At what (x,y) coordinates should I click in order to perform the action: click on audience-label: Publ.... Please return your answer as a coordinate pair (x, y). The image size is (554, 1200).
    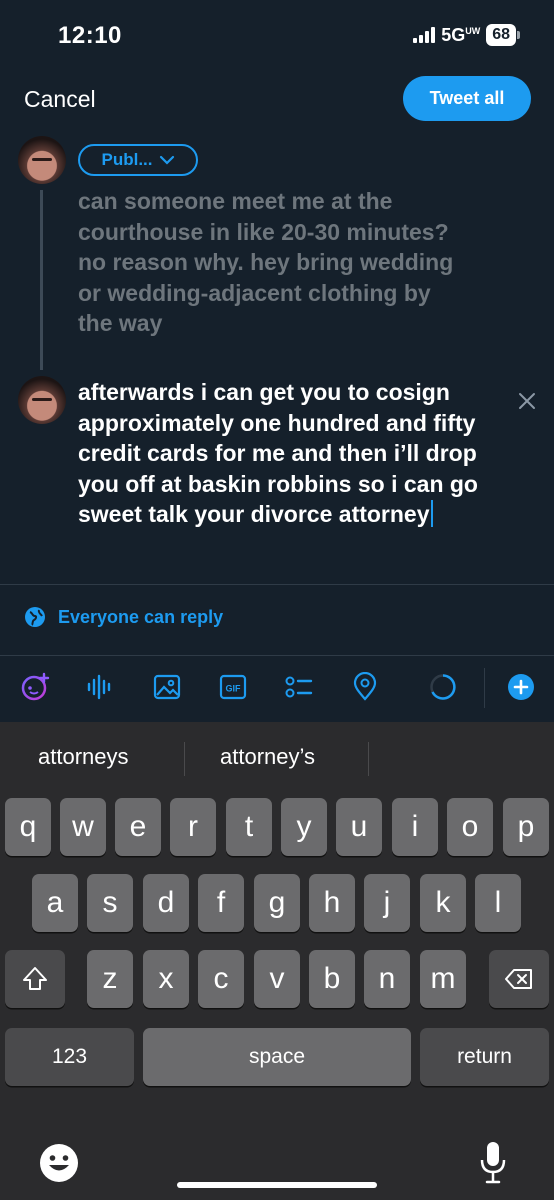
    Looking at the image, I should click on (127, 159).